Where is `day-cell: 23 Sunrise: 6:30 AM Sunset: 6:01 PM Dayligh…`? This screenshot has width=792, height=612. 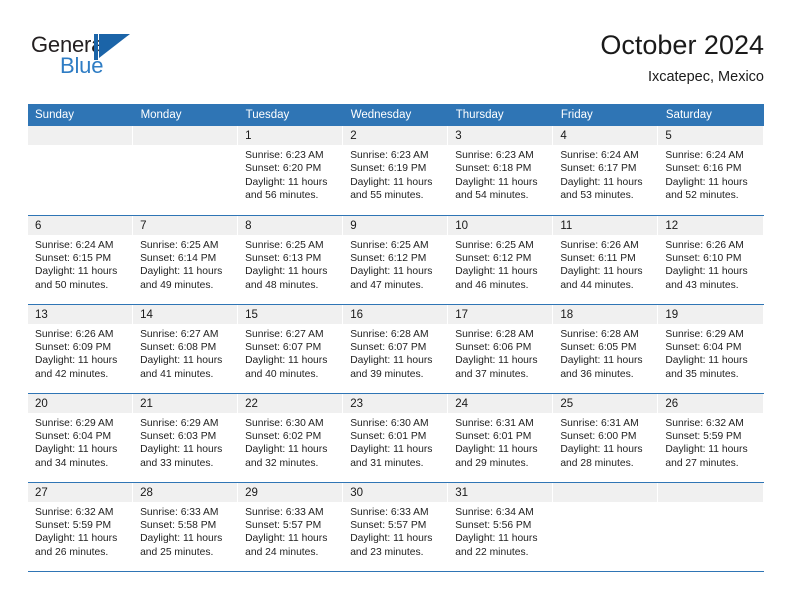 day-cell: 23 Sunrise: 6:30 AM Sunset: 6:01 PM Dayligh… is located at coordinates (396, 437).